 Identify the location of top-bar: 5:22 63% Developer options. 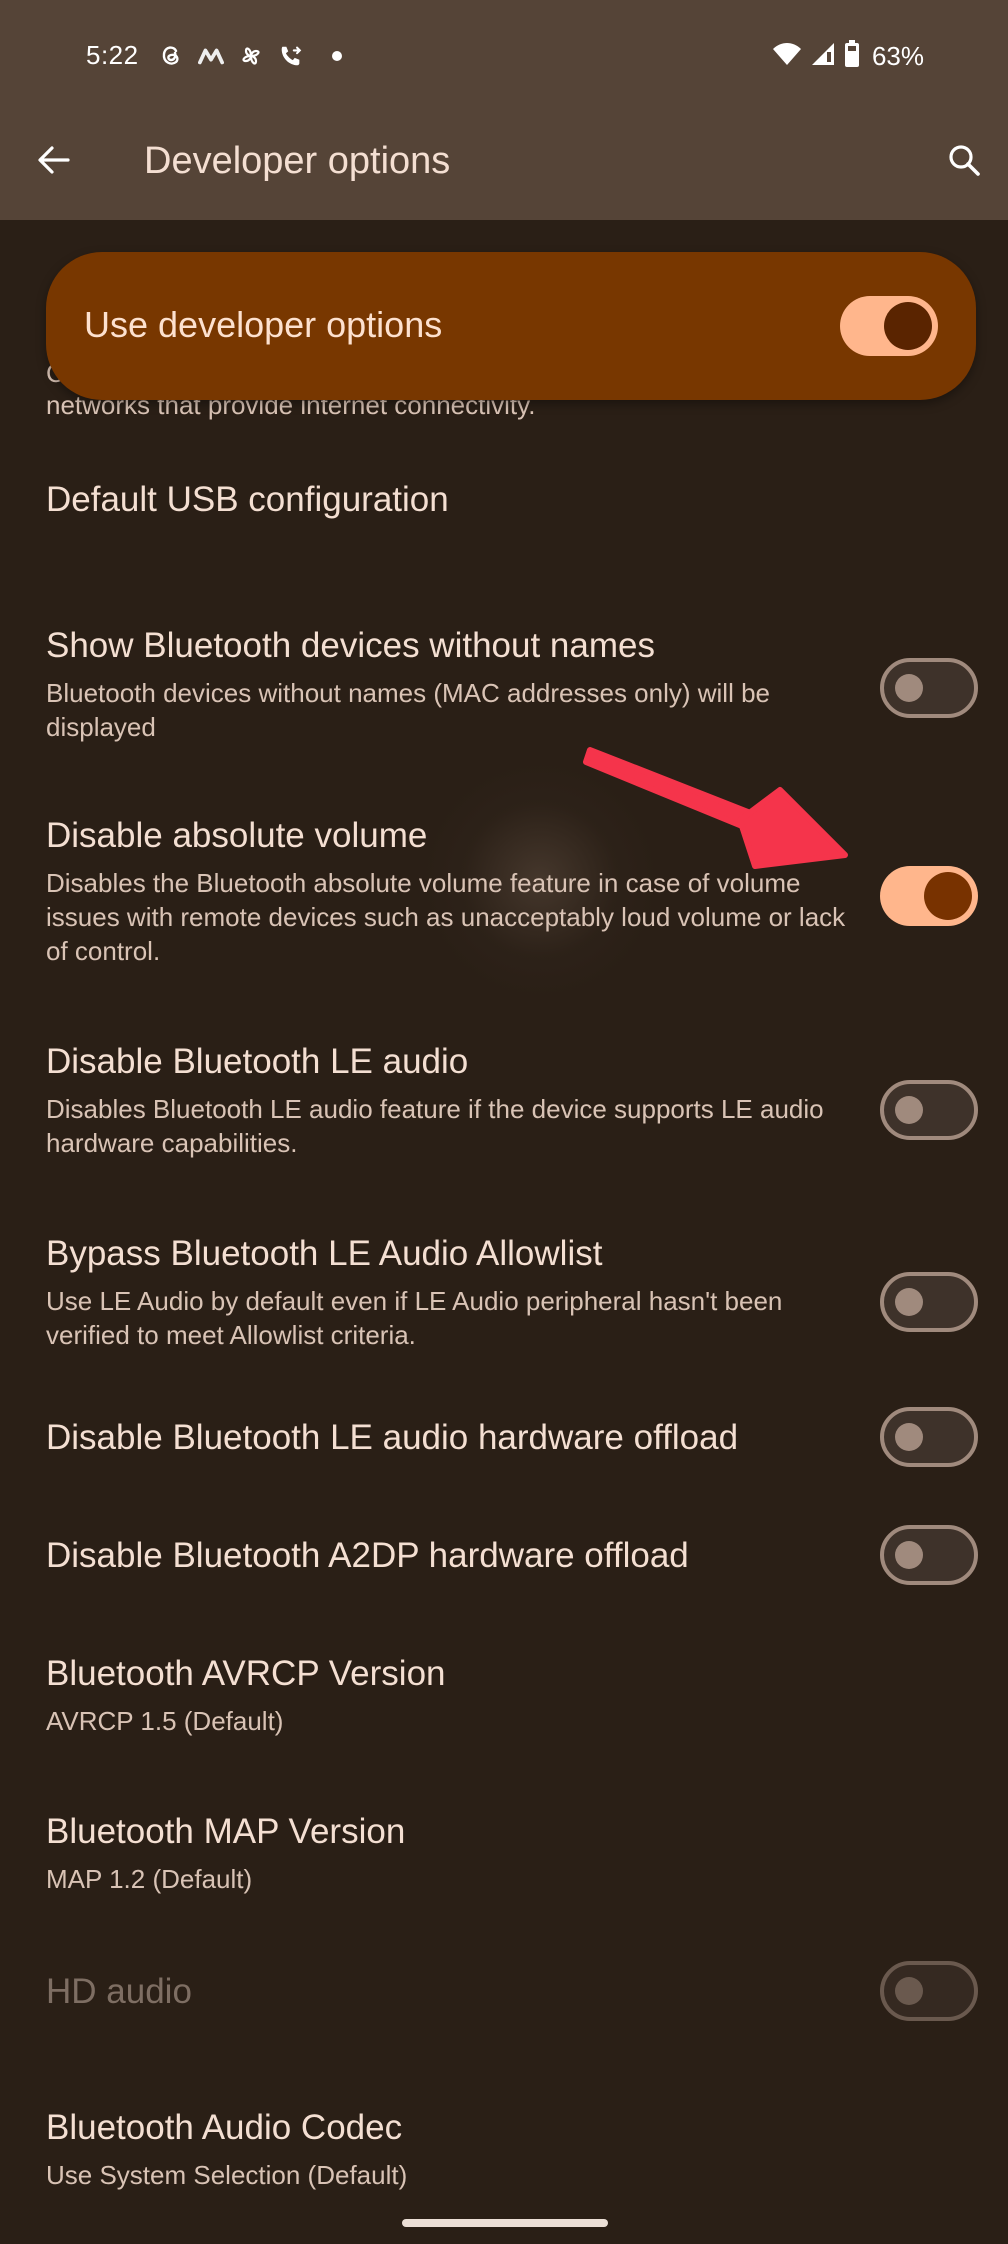
(504, 110).